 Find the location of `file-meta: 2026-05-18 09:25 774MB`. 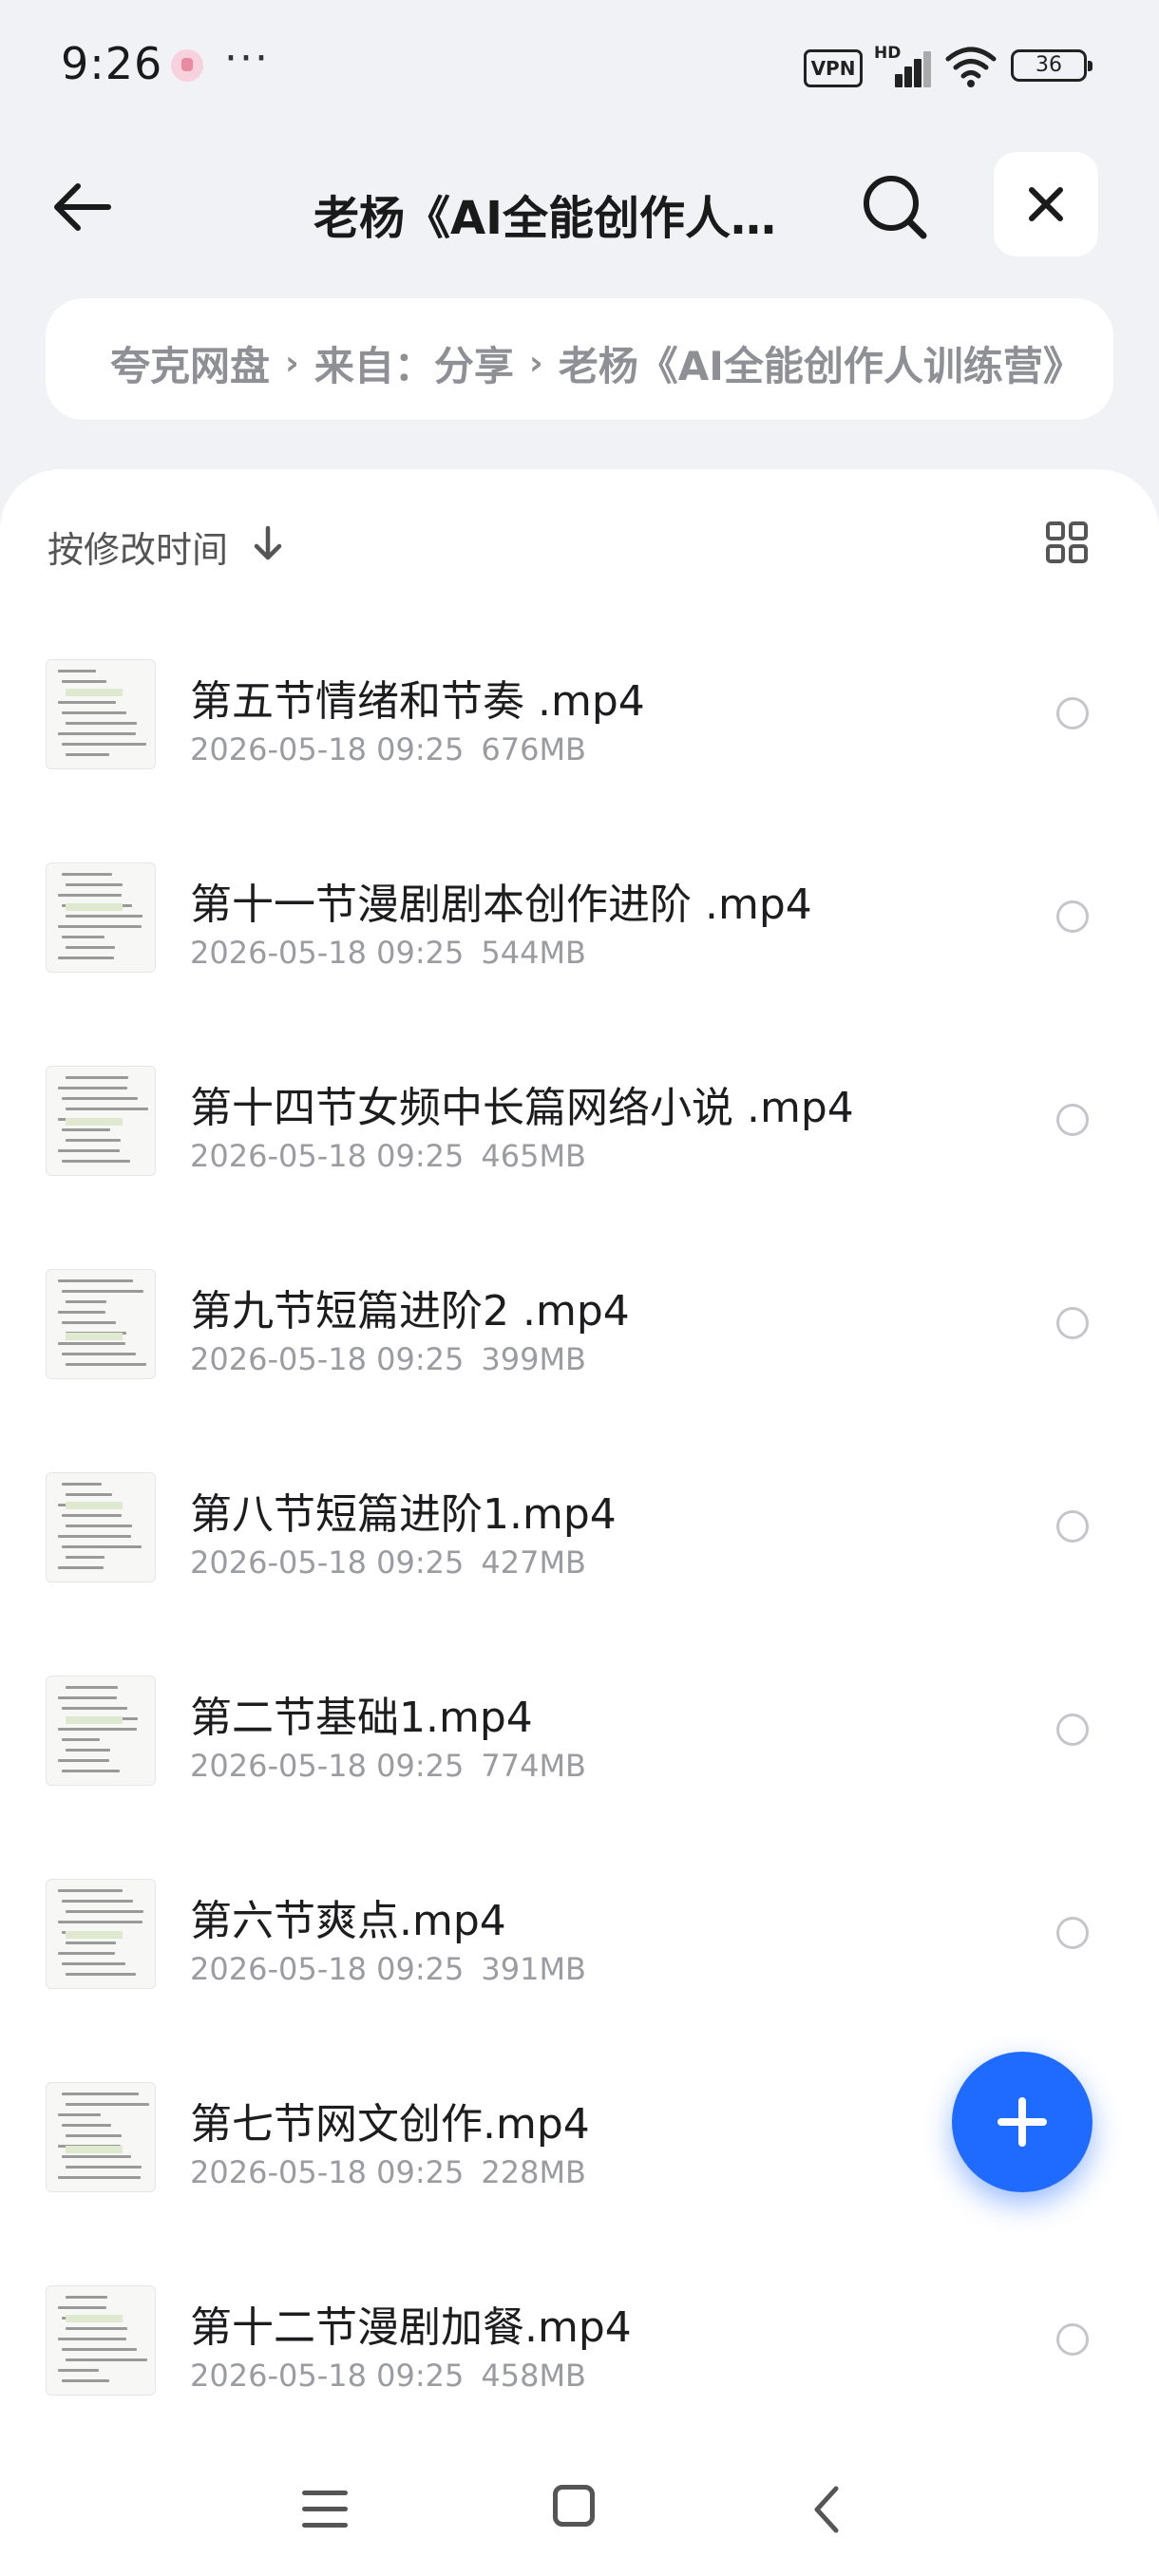

file-meta: 2026-05-18 09:25 774MB is located at coordinates (396, 1766).